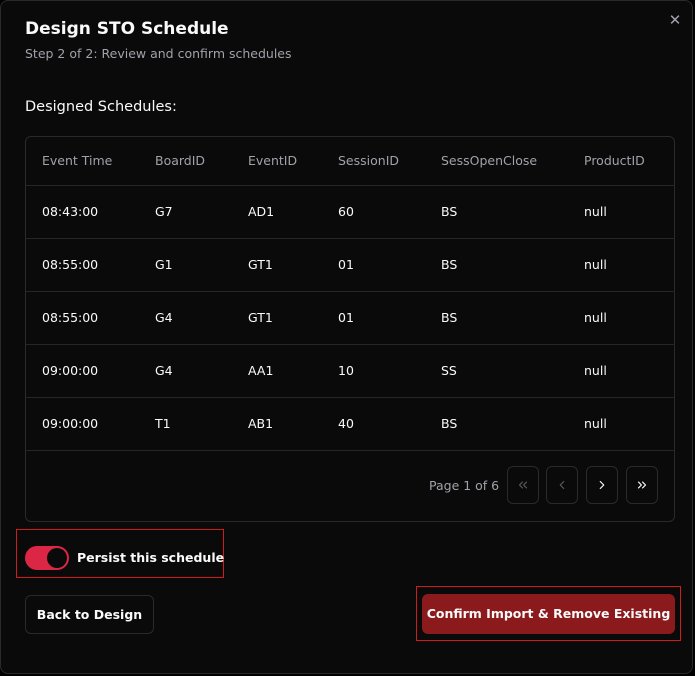 This screenshot has height=676, width=695. What do you see at coordinates (150, 557) in the screenshot?
I see `persist-label: Persist this schedule` at bounding box center [150, 557].